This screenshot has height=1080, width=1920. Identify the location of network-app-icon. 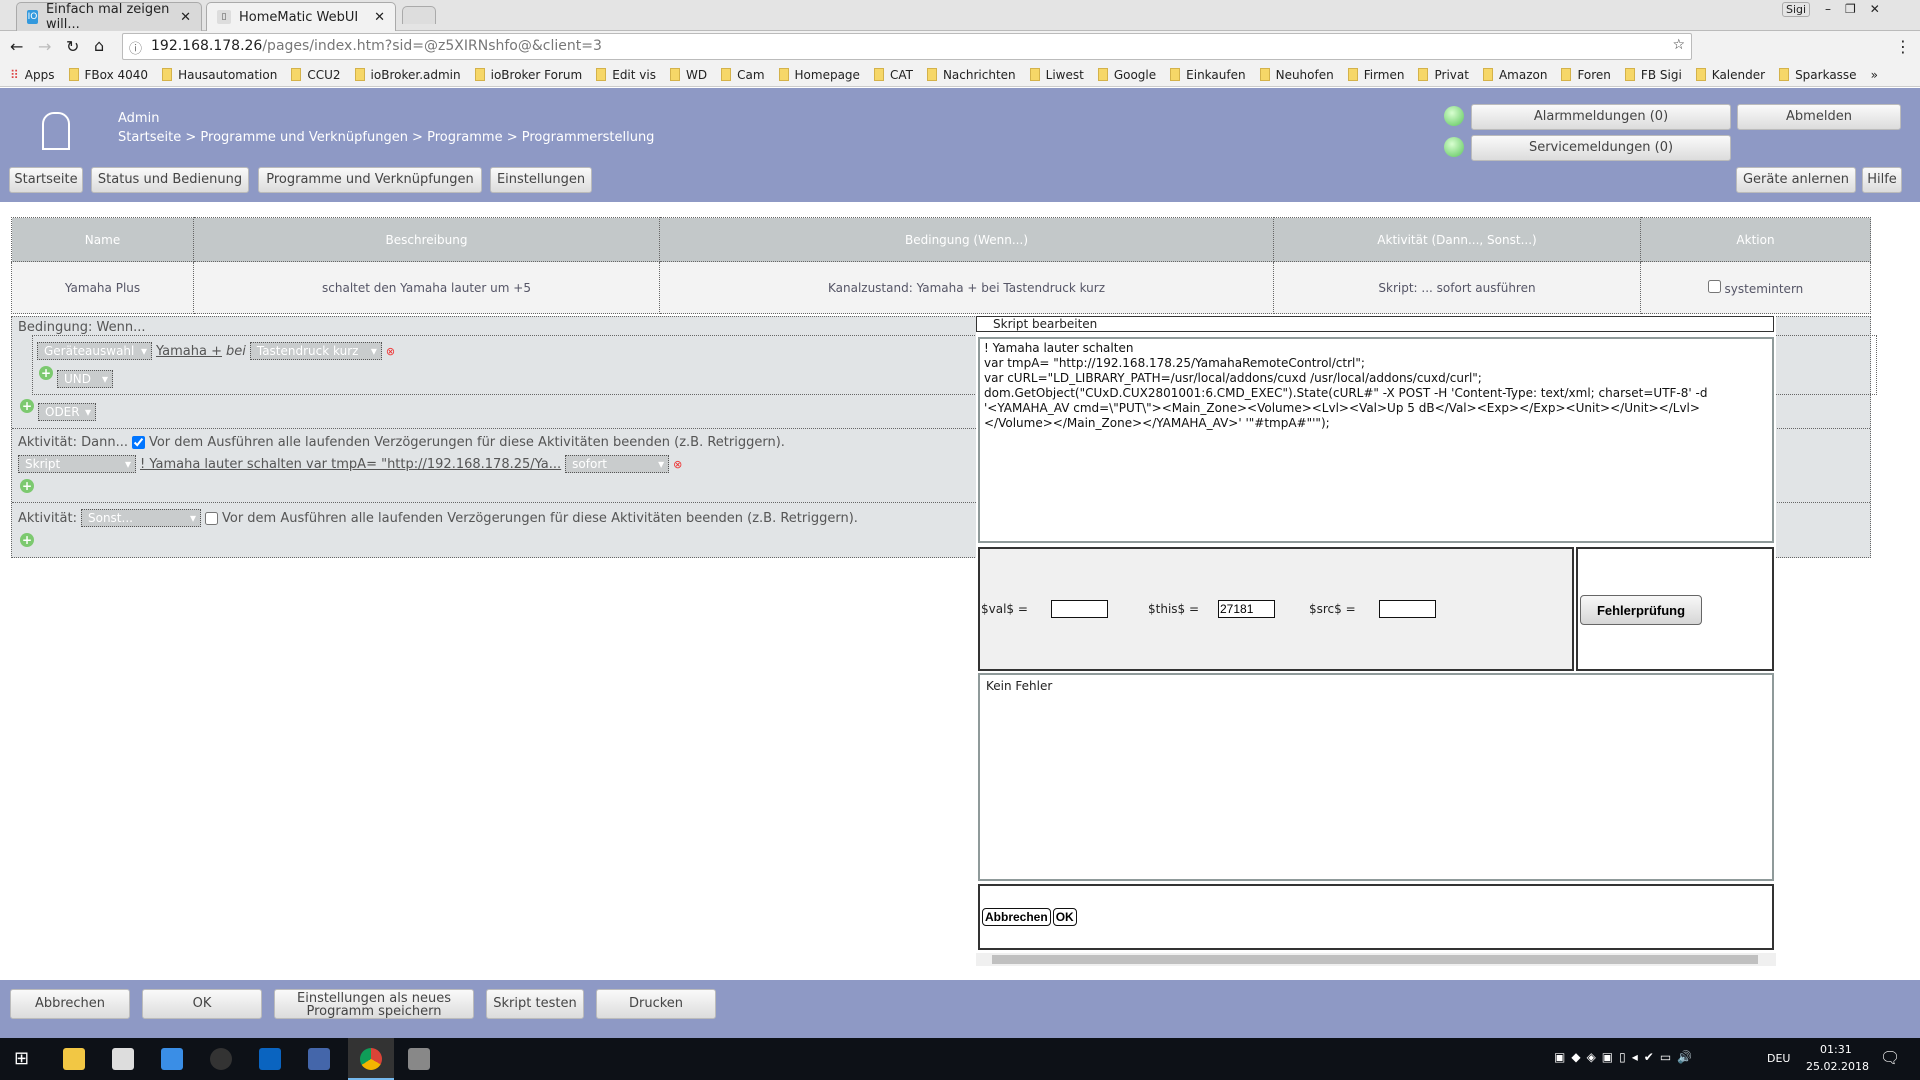
(319, 1059).